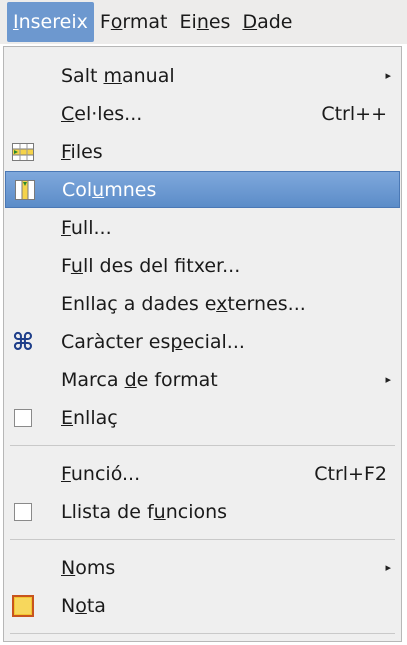 This screenshot has height=645, width=407. Describe the element at coordinates (23, 511) in the screenshot. I see `function-list-checkbox-icon` at that location.